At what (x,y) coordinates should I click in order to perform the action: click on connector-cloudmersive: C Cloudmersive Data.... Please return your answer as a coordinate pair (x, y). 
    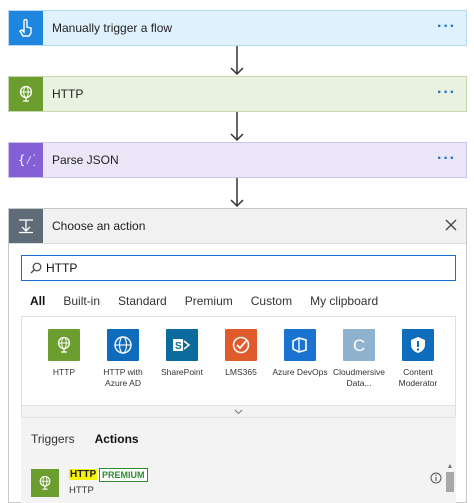
    Looking at the image, I should click on (359, 359).